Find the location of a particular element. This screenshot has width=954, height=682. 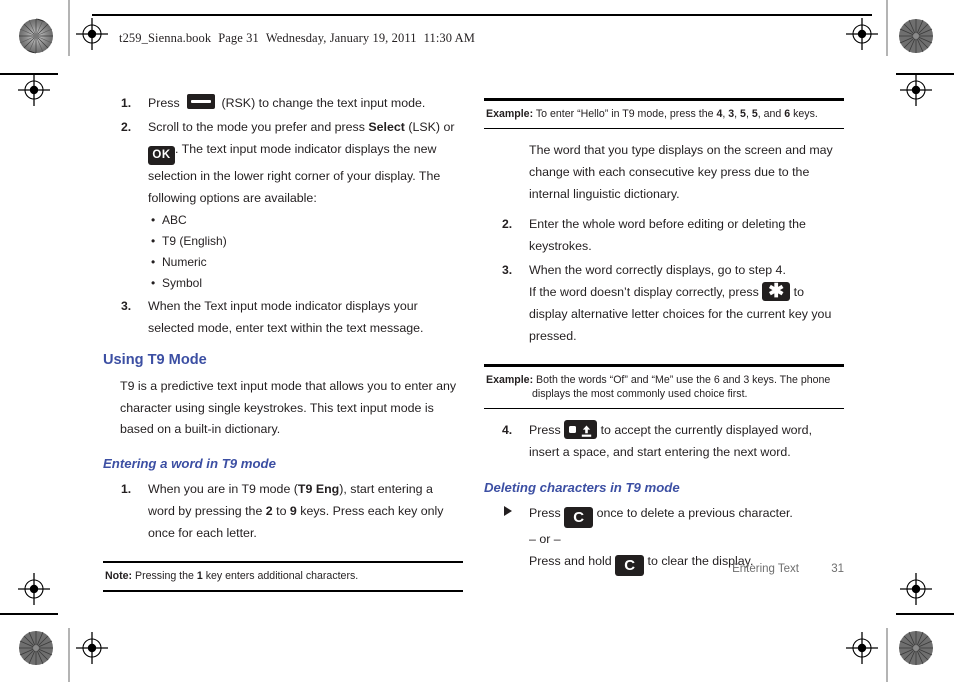

step-number: 1. is located at coordinates (126, 488).